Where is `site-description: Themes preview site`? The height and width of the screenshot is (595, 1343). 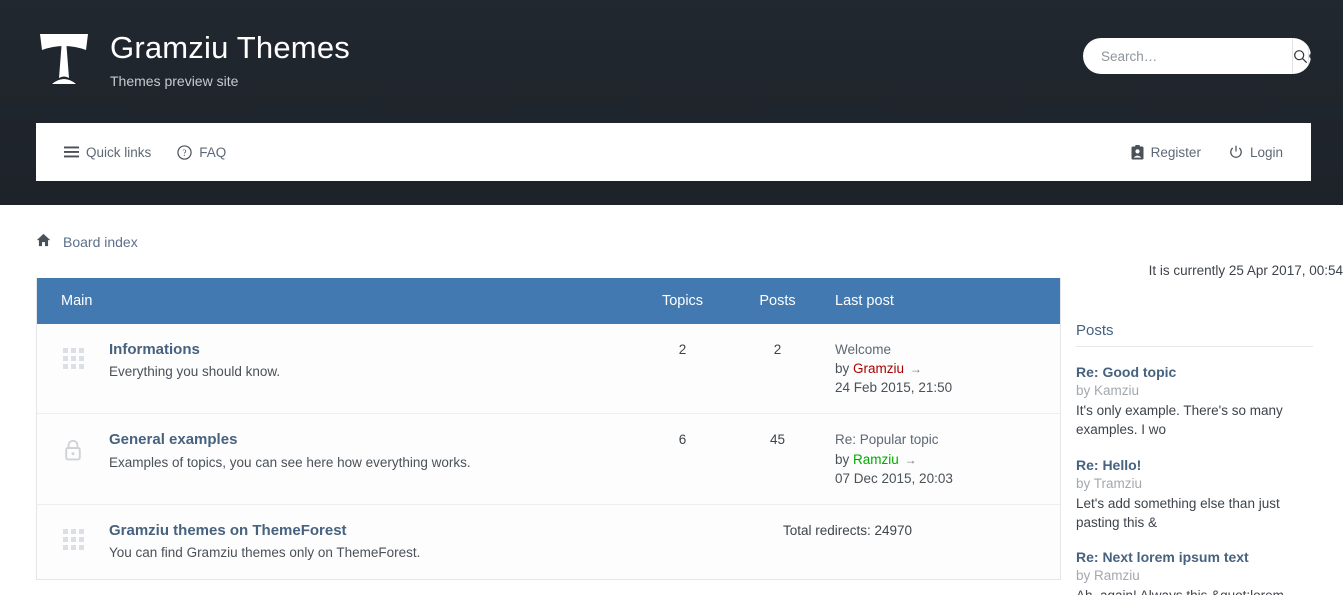 site-description: Themes preview site is located at coordinates (174, 81).